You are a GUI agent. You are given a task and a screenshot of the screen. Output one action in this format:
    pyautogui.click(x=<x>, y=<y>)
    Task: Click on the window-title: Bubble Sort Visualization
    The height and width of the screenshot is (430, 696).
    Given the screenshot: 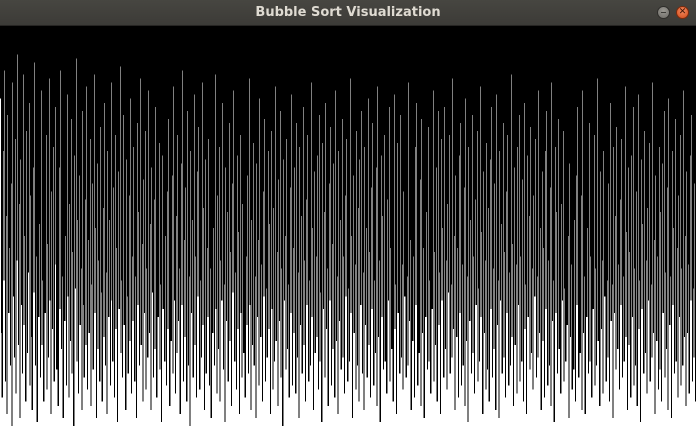 What is the action you would take?
    pyautogui.click(x=348, y=12)
    